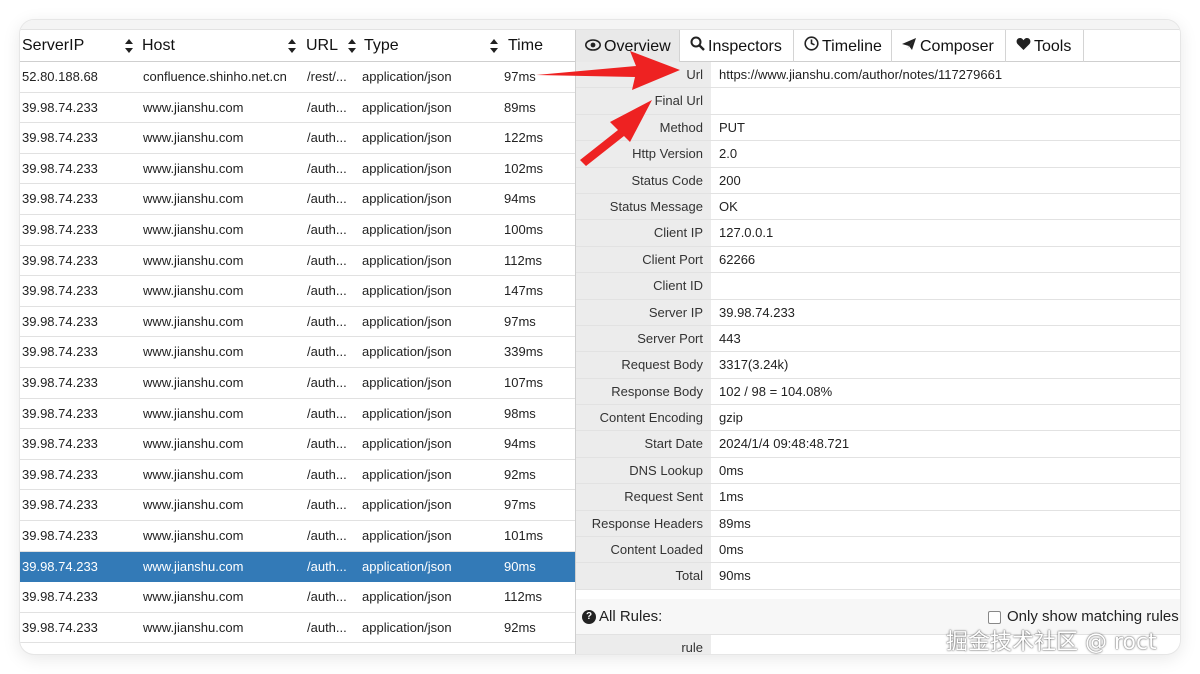 The width and height of the screenshot is (1200, 674). What do you see at coordinates (643, 523) in the screenshot?
I see `property-key: Response Headers` at bounding box center [643, 523].